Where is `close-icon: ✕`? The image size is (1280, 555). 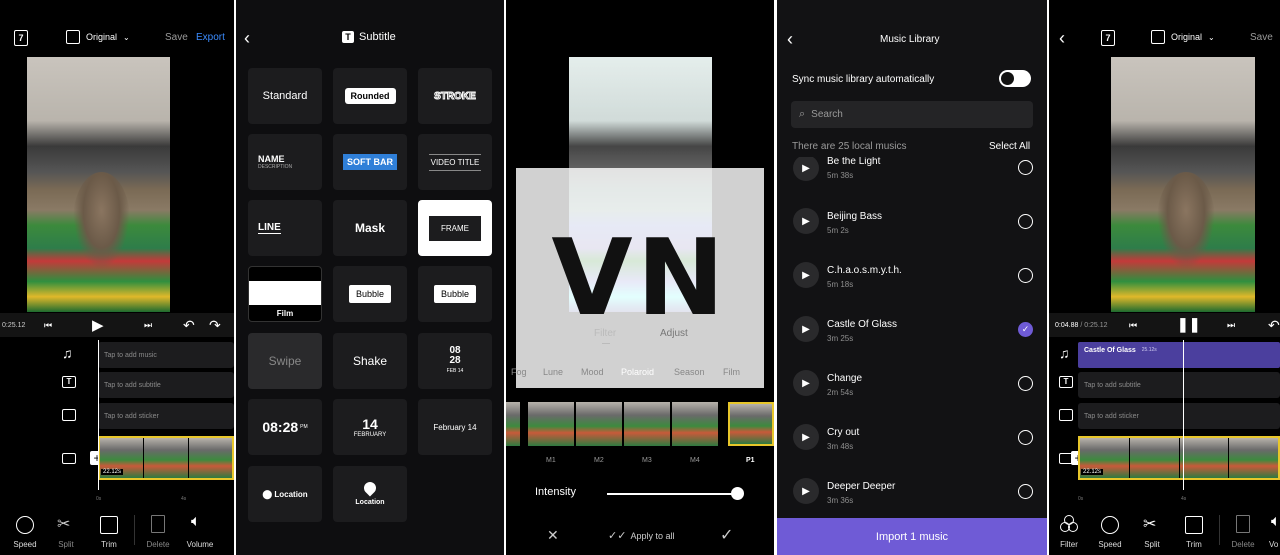 close-icon: ✕ is located at coordinates (553, 535).